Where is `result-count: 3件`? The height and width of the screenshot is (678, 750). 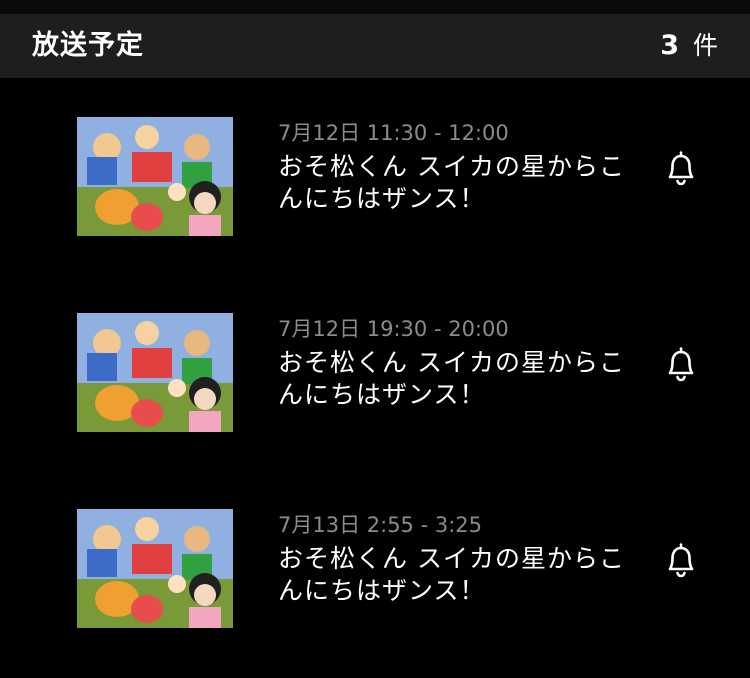 result-count: 3件 is located at coordinates (689, 46).